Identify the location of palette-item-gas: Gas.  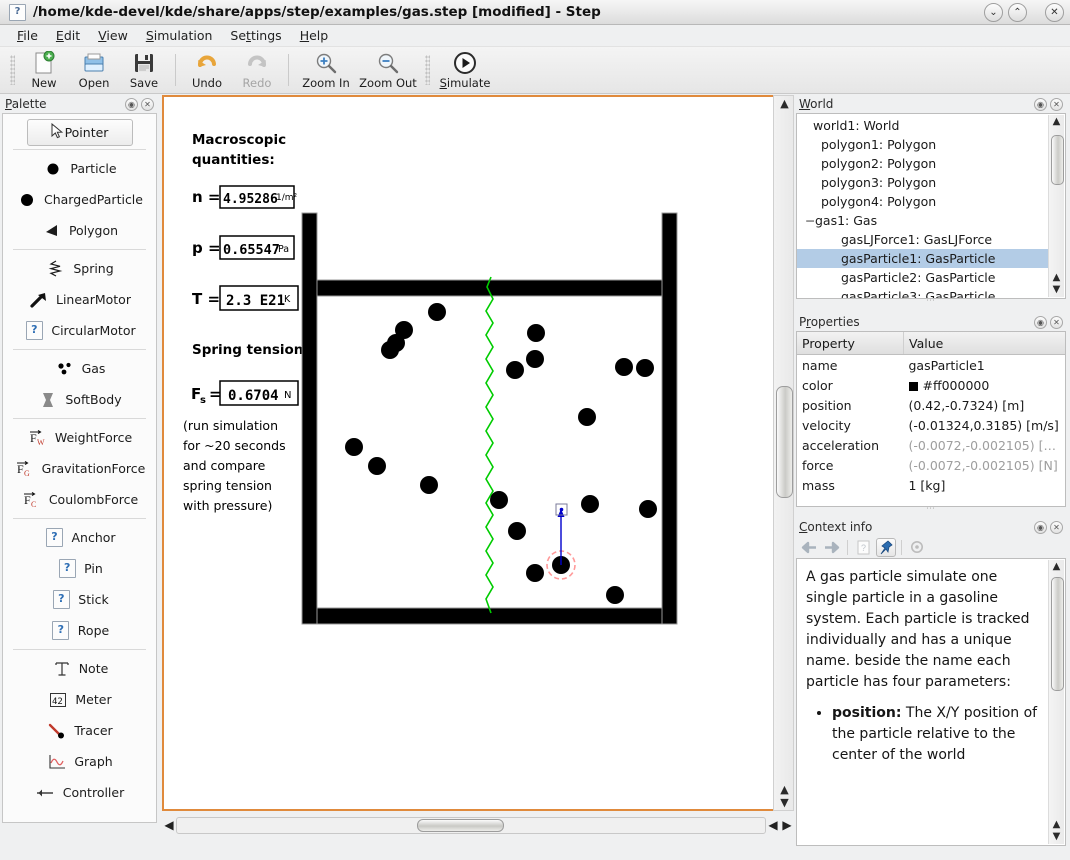
(79, 368).